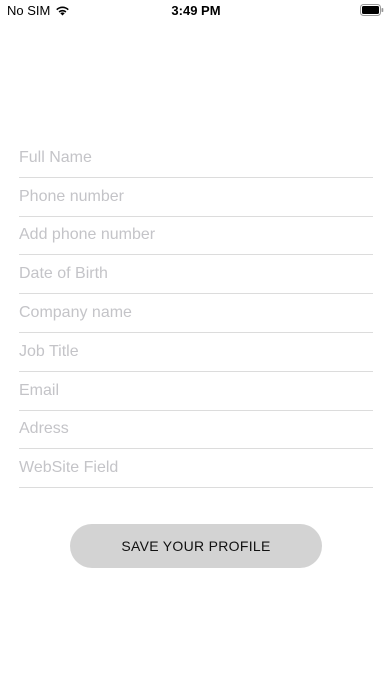 Image resolution: width=392 pixels, height=696 pixels. I want to click on company-name-input, so click(196, 313).